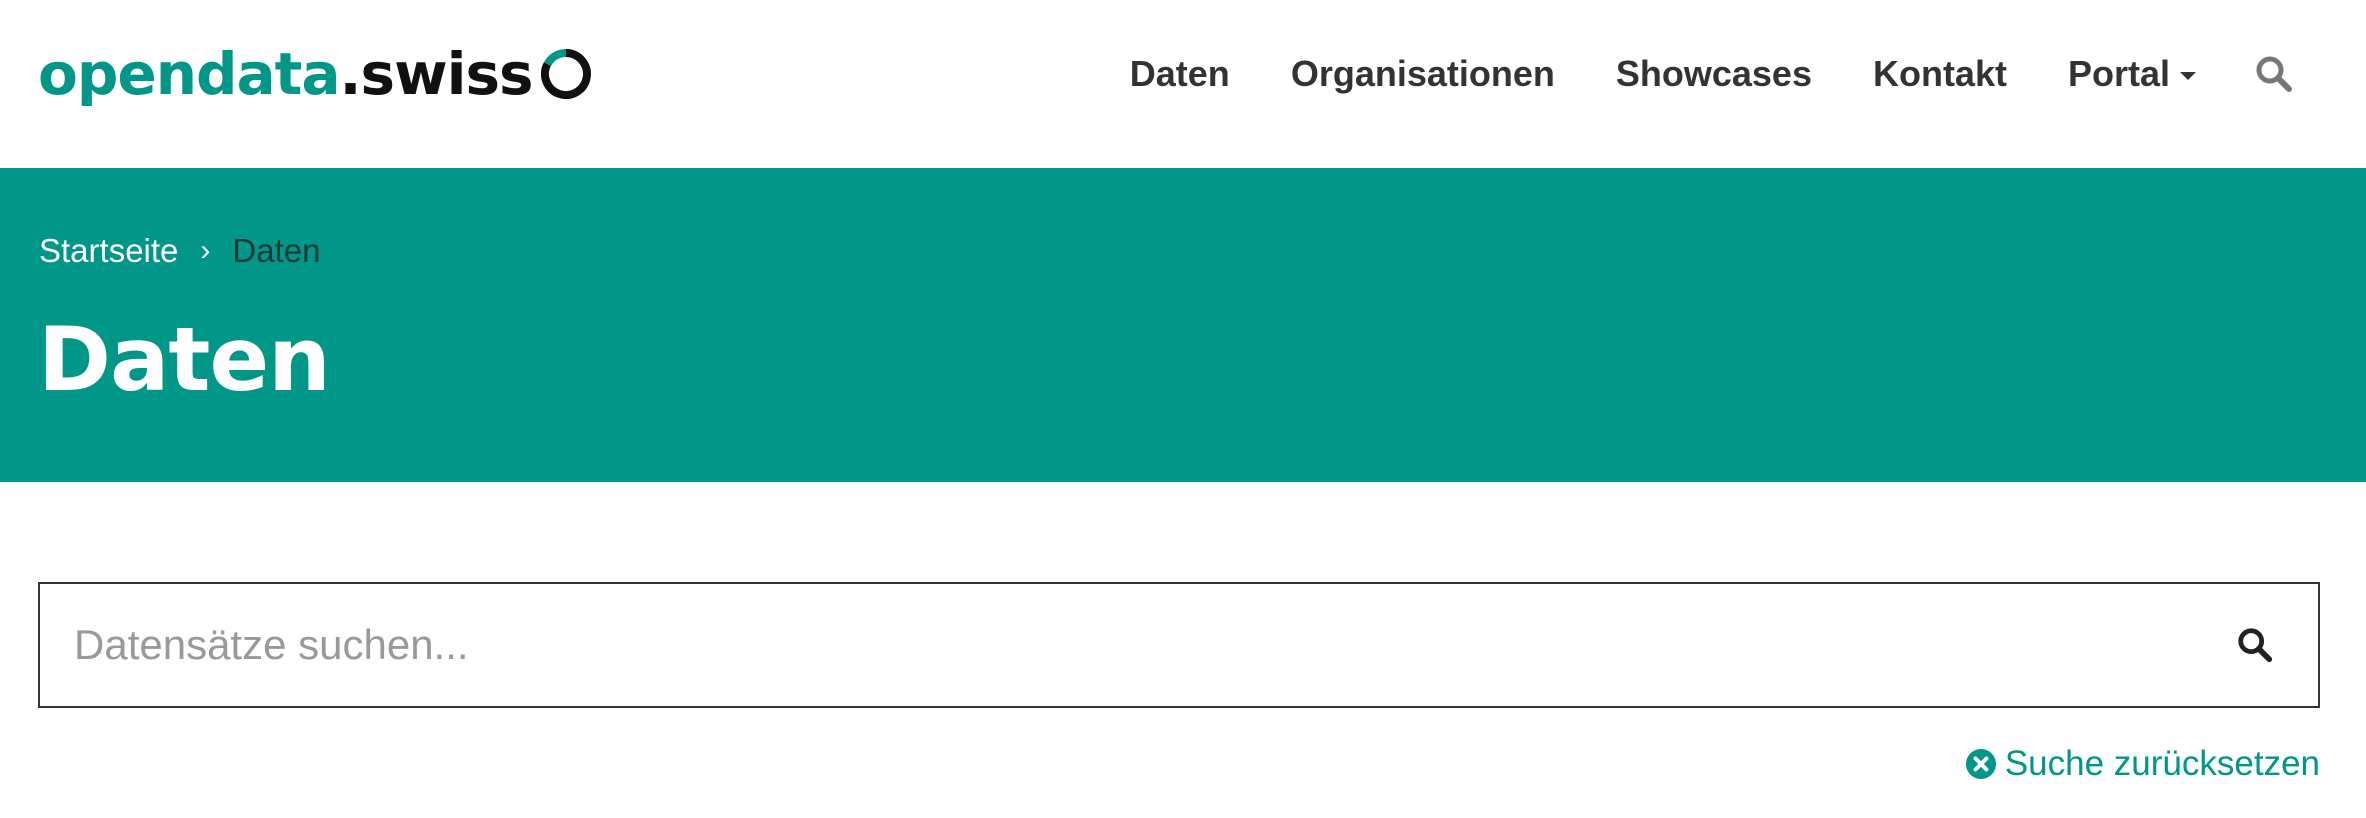 Image resolution: width=2366 pixels, height=818 pixels. Describe the element at coordinates (276, 250) in the screenshot. I see `breadcrumb-current: Daten` at that location.